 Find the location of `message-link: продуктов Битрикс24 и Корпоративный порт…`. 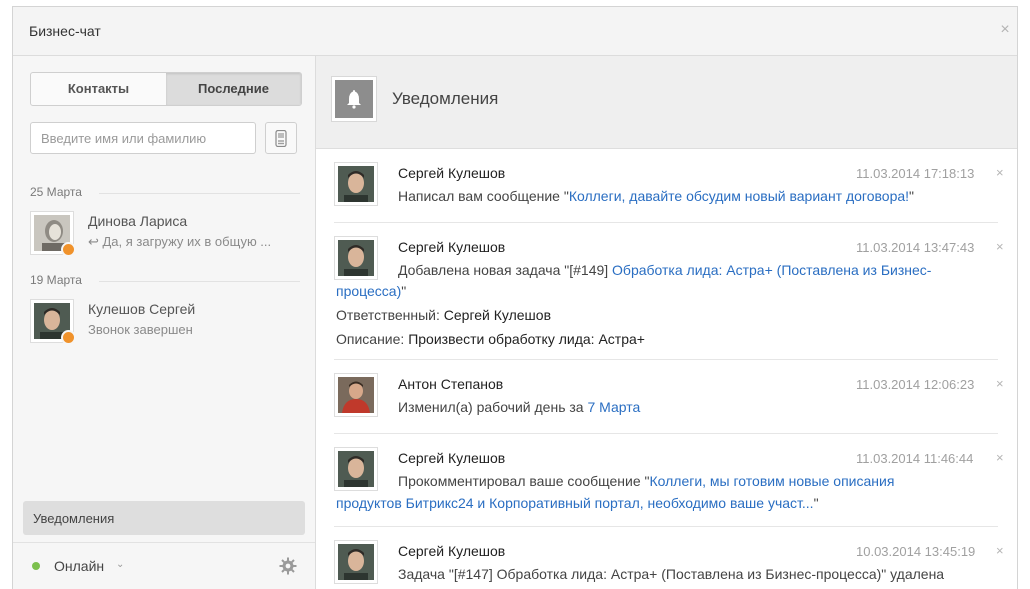

message-link: продуктов Битрикс24 и Корпоративный порт… is located at coordinates (575, 503).